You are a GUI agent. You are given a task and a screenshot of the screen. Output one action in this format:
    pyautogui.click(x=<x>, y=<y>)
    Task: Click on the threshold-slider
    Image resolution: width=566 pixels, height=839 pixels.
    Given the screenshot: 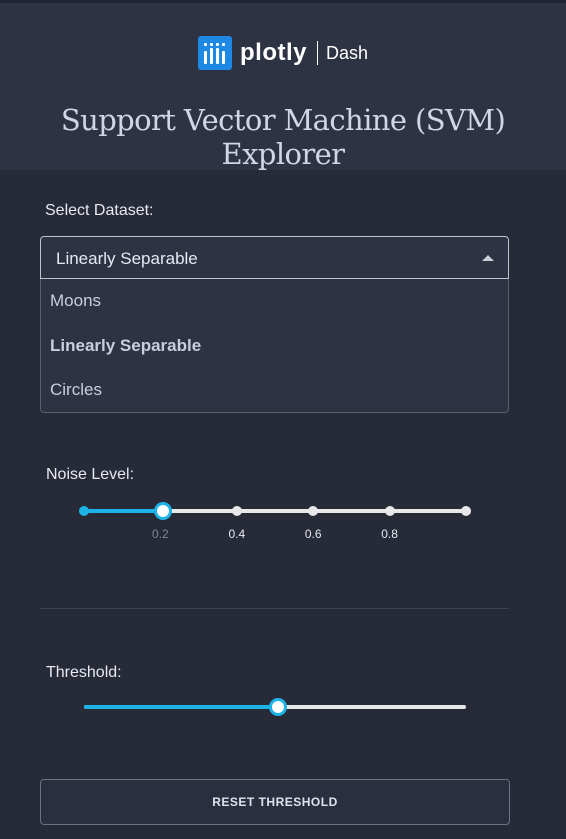 What is the action you would take?
    pyautogui.click(x=275, y=707)
    